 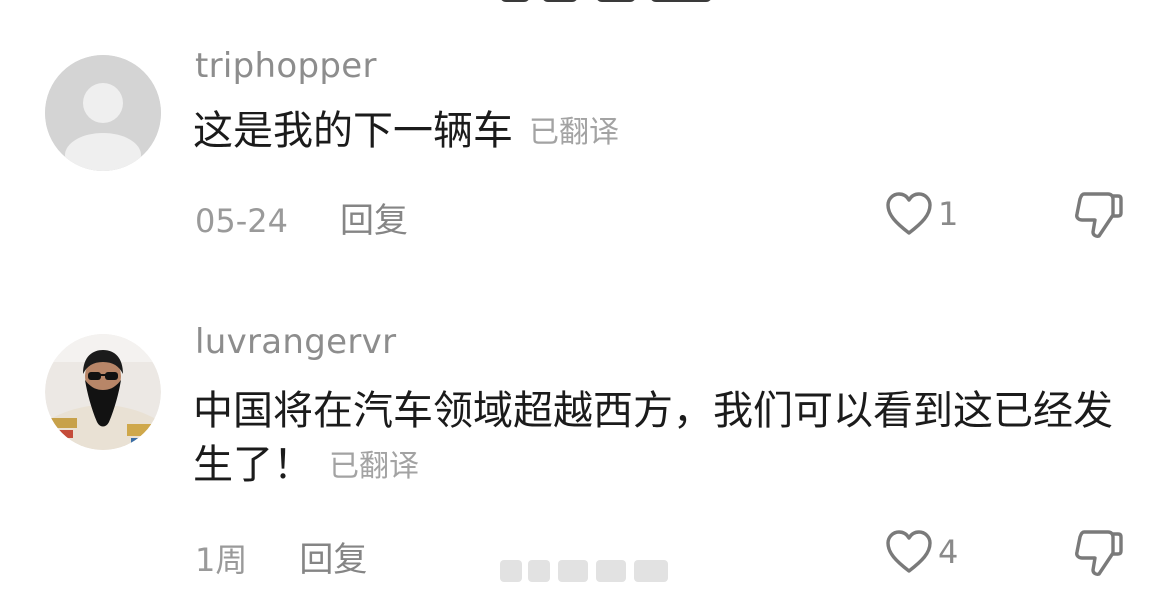 What do you see at coordinates (286, 66) in the screenshot?
I see `username: triphopper` at bounding box center [286, 66].